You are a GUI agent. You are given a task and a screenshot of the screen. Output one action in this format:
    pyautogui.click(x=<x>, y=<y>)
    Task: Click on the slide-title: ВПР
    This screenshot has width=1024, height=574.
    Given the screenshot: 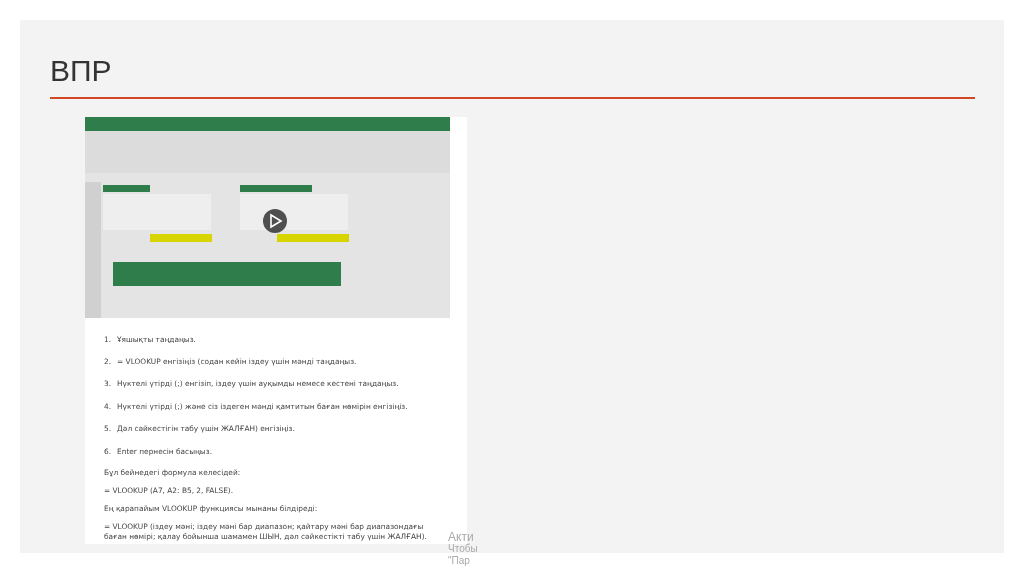 What is the action you would take?
    pyautogui.click(x=81, y=71)
    